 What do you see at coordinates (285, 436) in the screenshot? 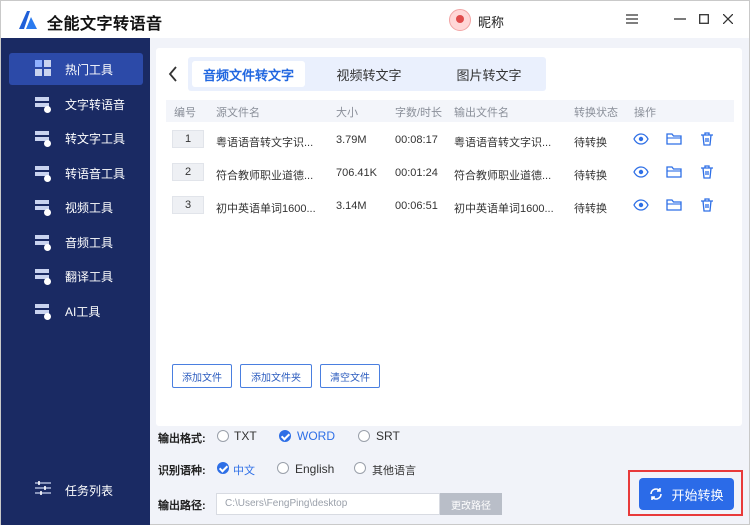
I see `format-word-radio` at bounding box center [285, 436].